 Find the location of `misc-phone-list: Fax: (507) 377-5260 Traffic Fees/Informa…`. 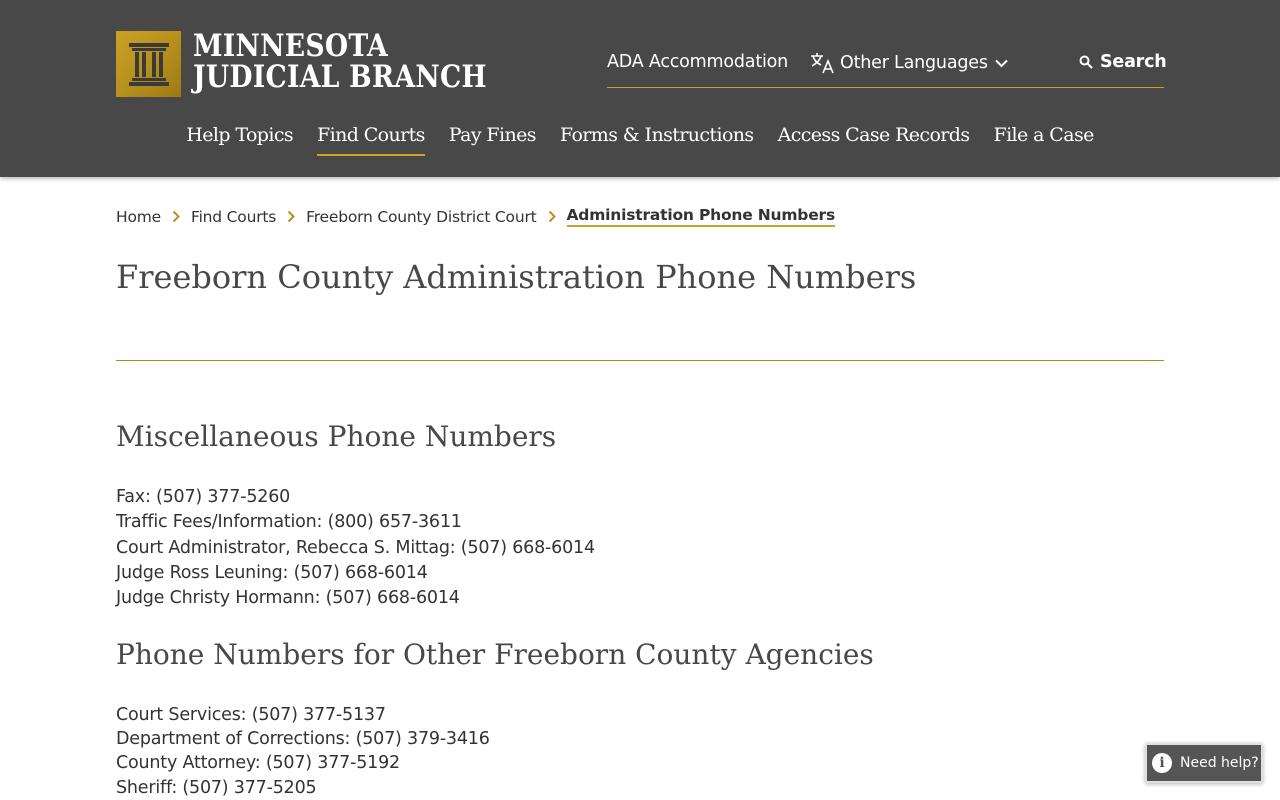

misc-phone-list: Fax: (507) 377-5260 Traffic Fees/Informa… is located at coordinates (355, 548).